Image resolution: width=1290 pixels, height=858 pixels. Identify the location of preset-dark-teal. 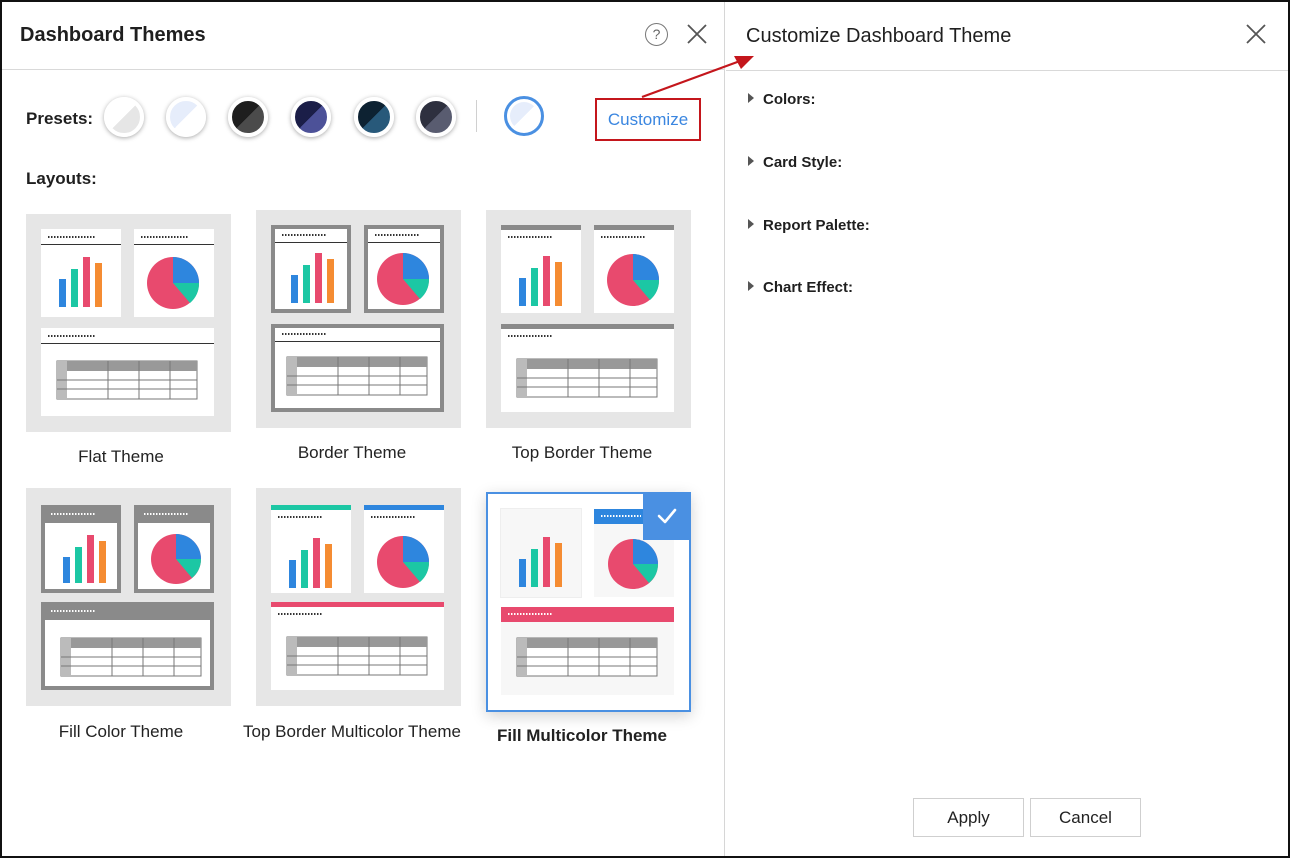
(374, 117).